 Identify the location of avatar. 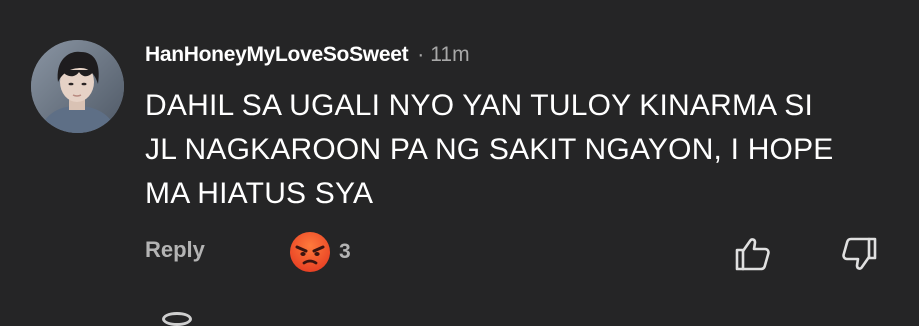
(77, 86).